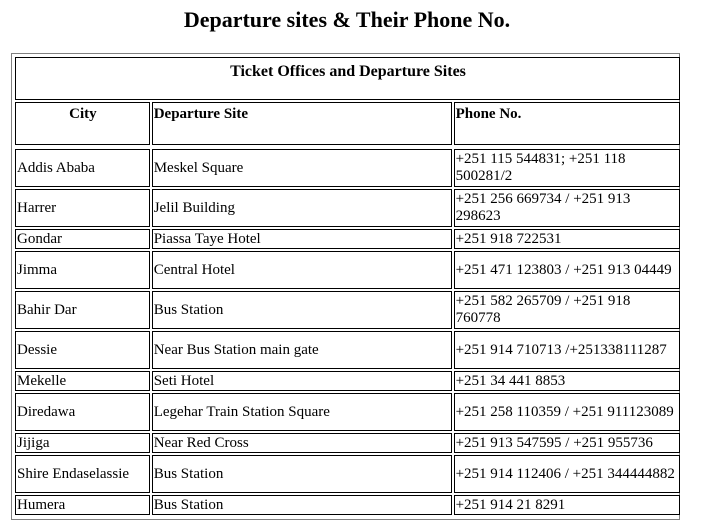 This screenshot has height=532, width=718. What do you see at coordinates (488, 114) in the screenshot?
I see `column-header-phone-text: Phone No.` at bounding box center [488, 114].